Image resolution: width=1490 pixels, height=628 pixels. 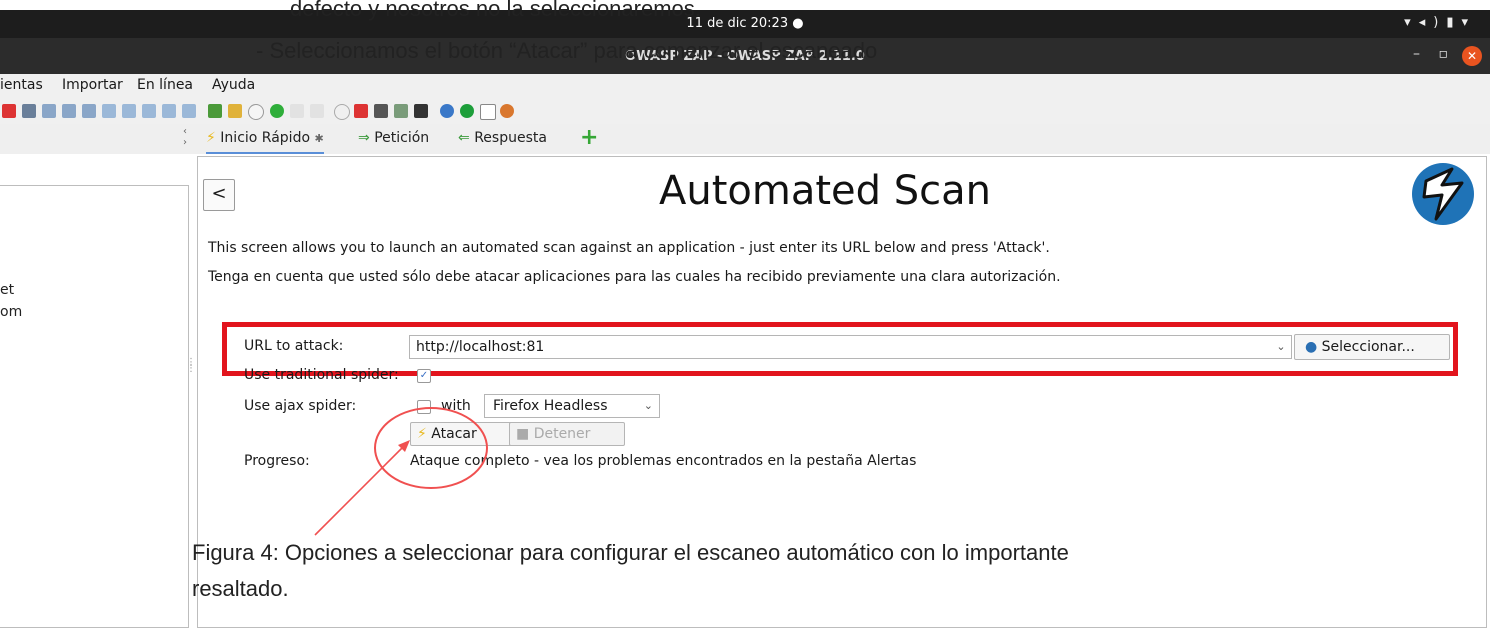 I want to click on annotation-arrow, so click(x=360, y=489).